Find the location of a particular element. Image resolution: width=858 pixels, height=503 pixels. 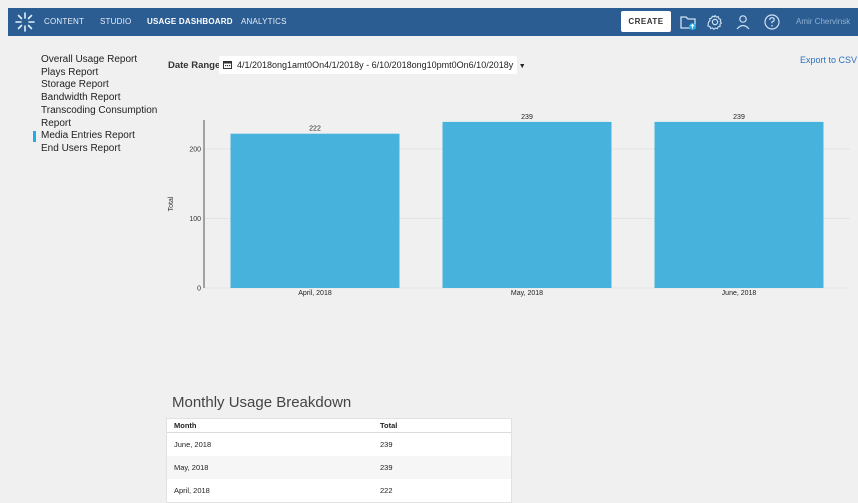

create-button: CREATE is located at coordinates (646, 21).